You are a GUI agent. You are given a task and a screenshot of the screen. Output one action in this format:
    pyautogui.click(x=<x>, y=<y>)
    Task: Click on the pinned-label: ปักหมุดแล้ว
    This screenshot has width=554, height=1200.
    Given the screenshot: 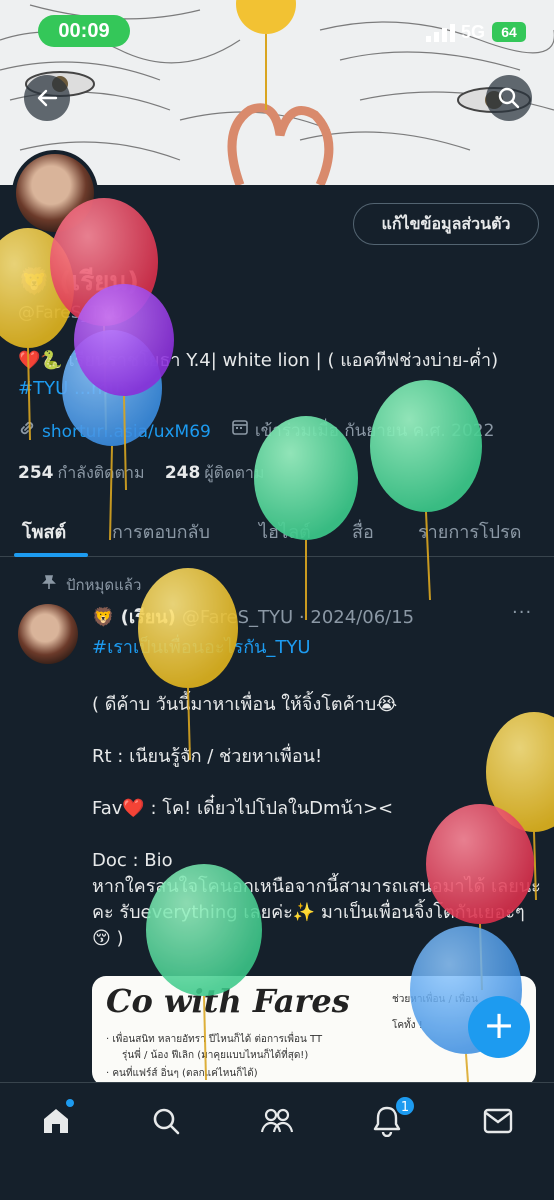 What is the action you would take?
    pyautogui.click(x=92, y=585)
    